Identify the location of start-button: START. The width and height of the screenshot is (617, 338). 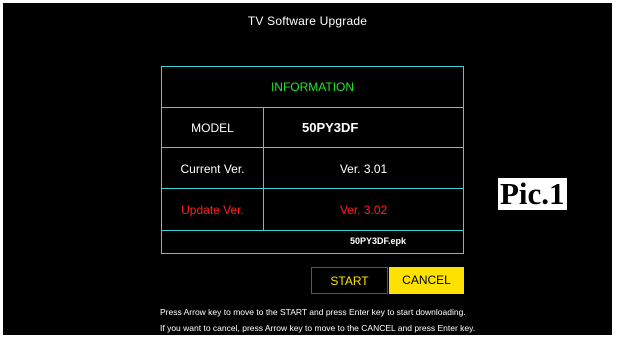
(349, 280).